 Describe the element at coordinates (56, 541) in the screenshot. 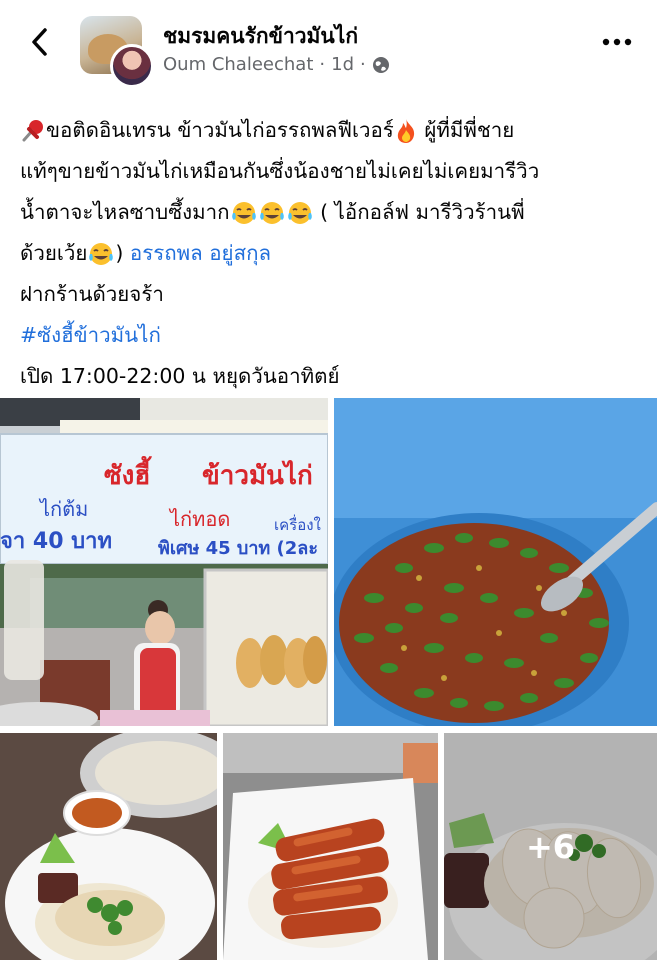

I see `sign-price-1: จา 40 บาท` at that location.